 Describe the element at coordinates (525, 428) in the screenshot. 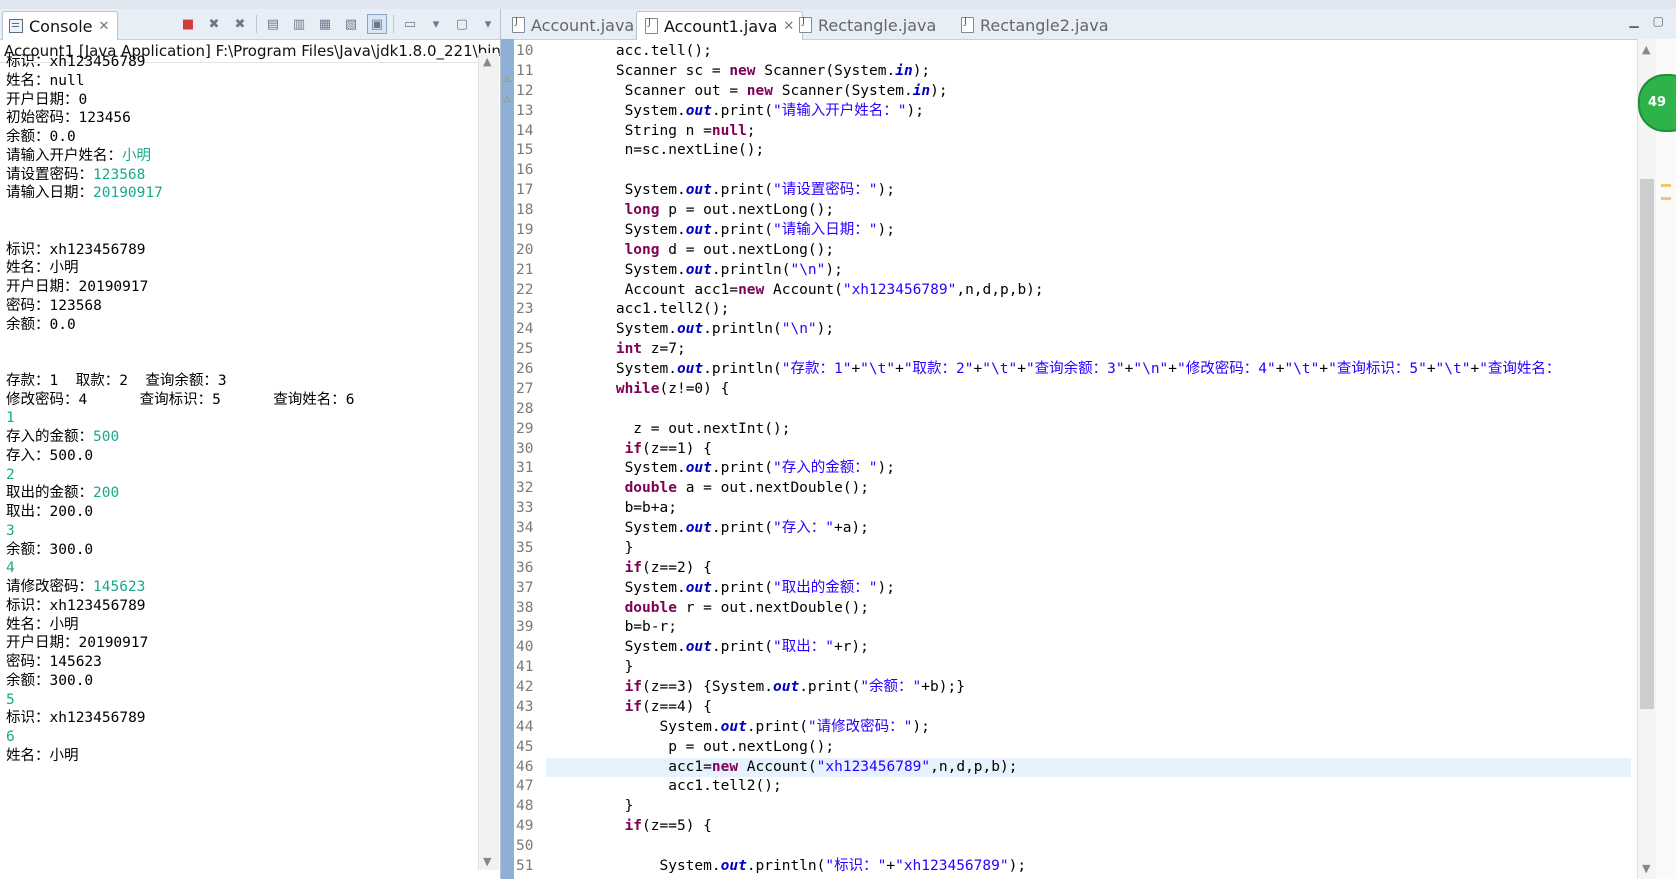

I see `line-number: 29` at that location.